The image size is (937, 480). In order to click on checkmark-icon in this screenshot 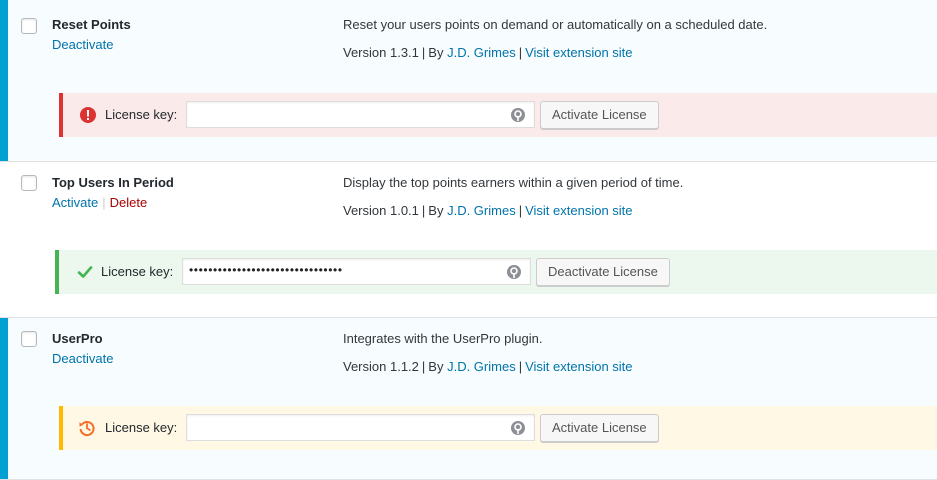, I will do `click(85, 272)`.